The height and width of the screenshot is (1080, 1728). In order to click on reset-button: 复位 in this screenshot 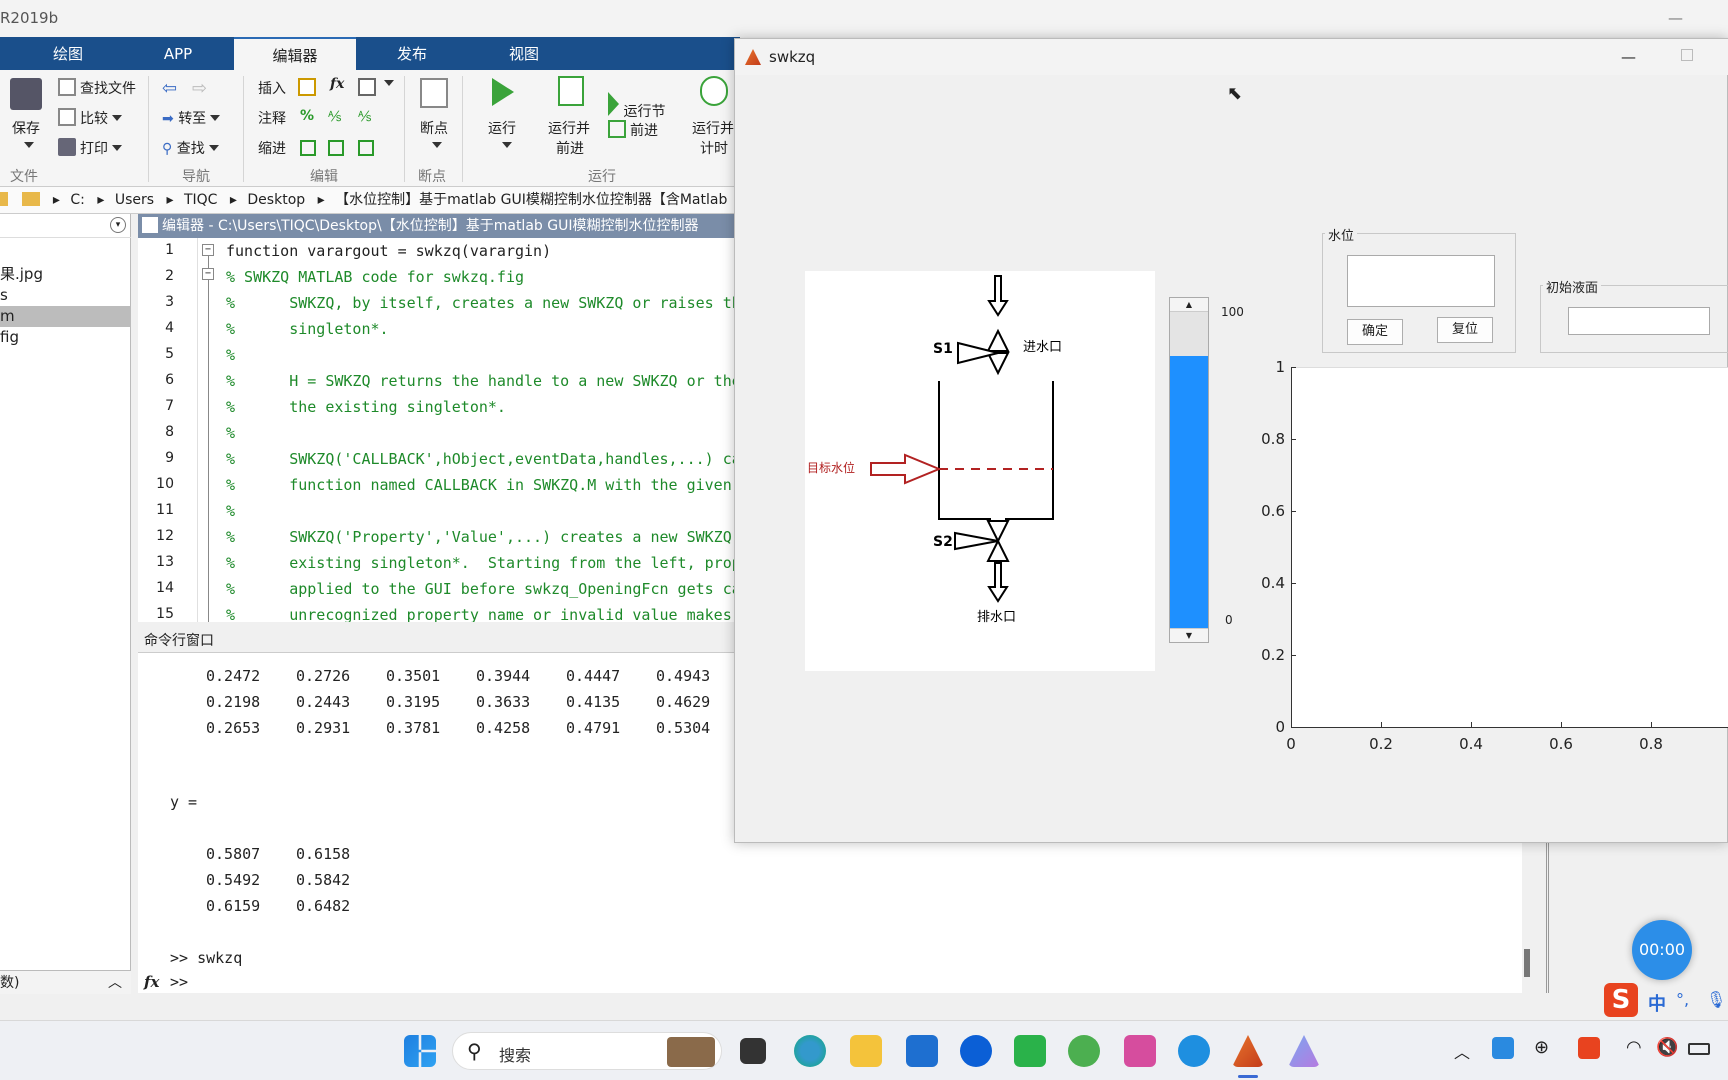, I will do `click(1465, 330)`.